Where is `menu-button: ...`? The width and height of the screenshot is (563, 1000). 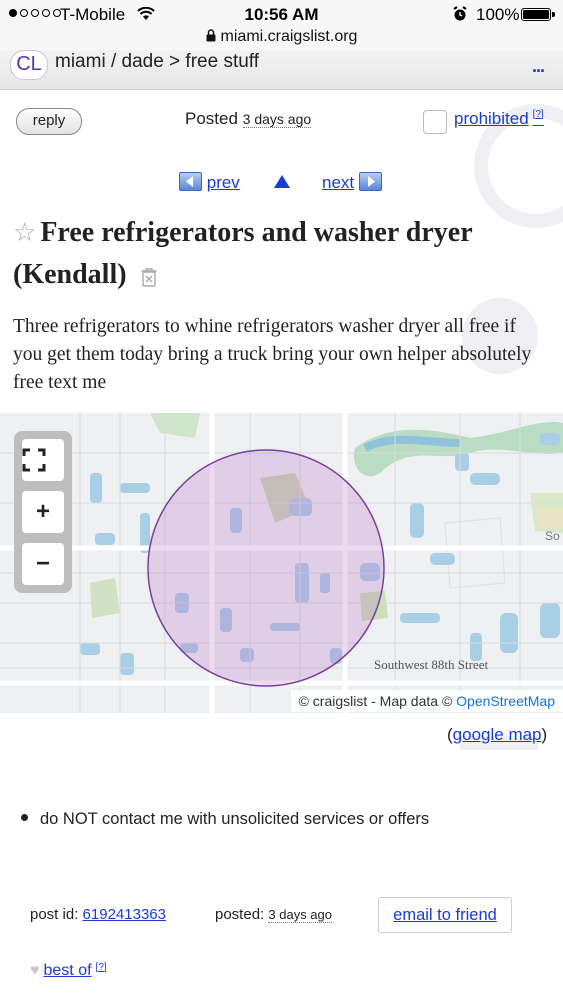
menu-button: ... is located at coordinates (538, 66).